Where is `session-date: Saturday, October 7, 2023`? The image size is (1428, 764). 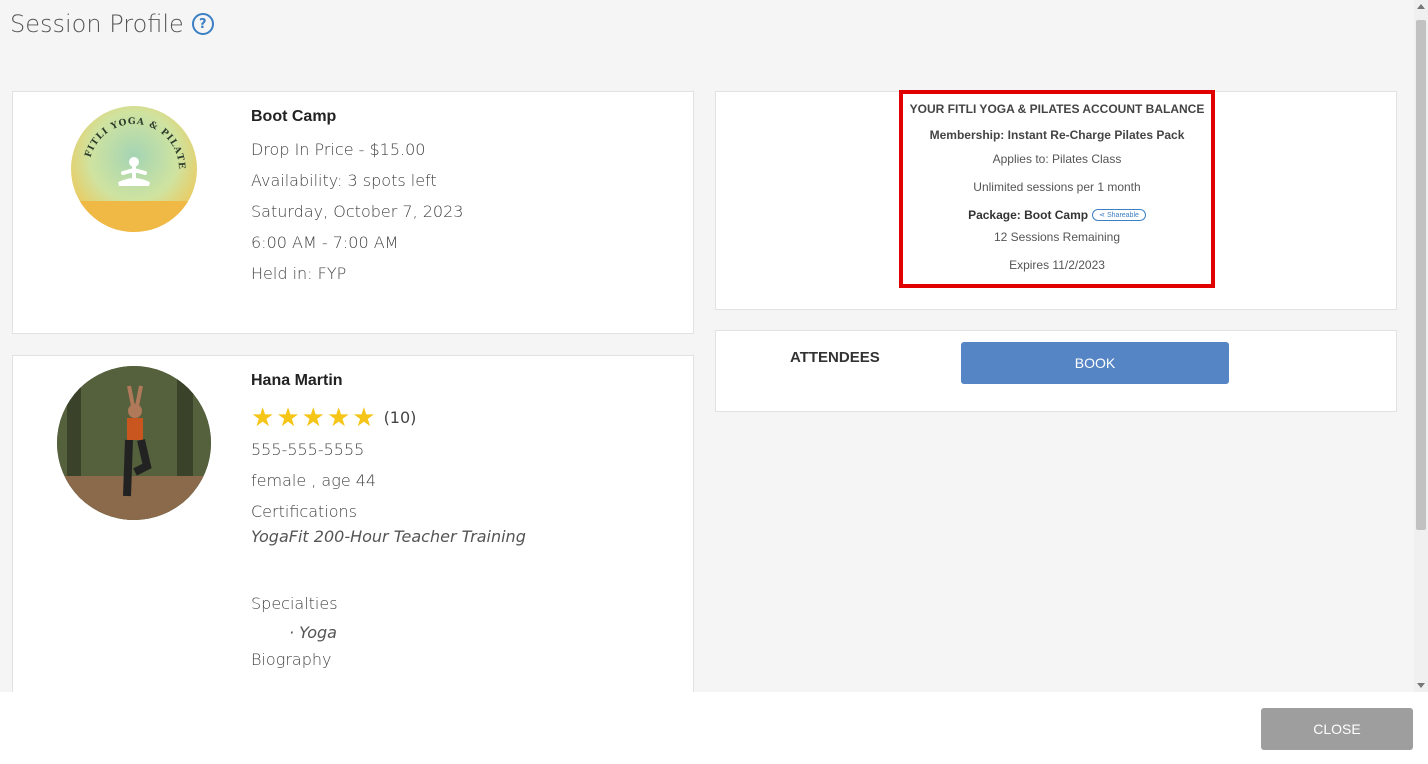
session-date: Saturday, October 7, 2023 is located at coordinates (357, 211).